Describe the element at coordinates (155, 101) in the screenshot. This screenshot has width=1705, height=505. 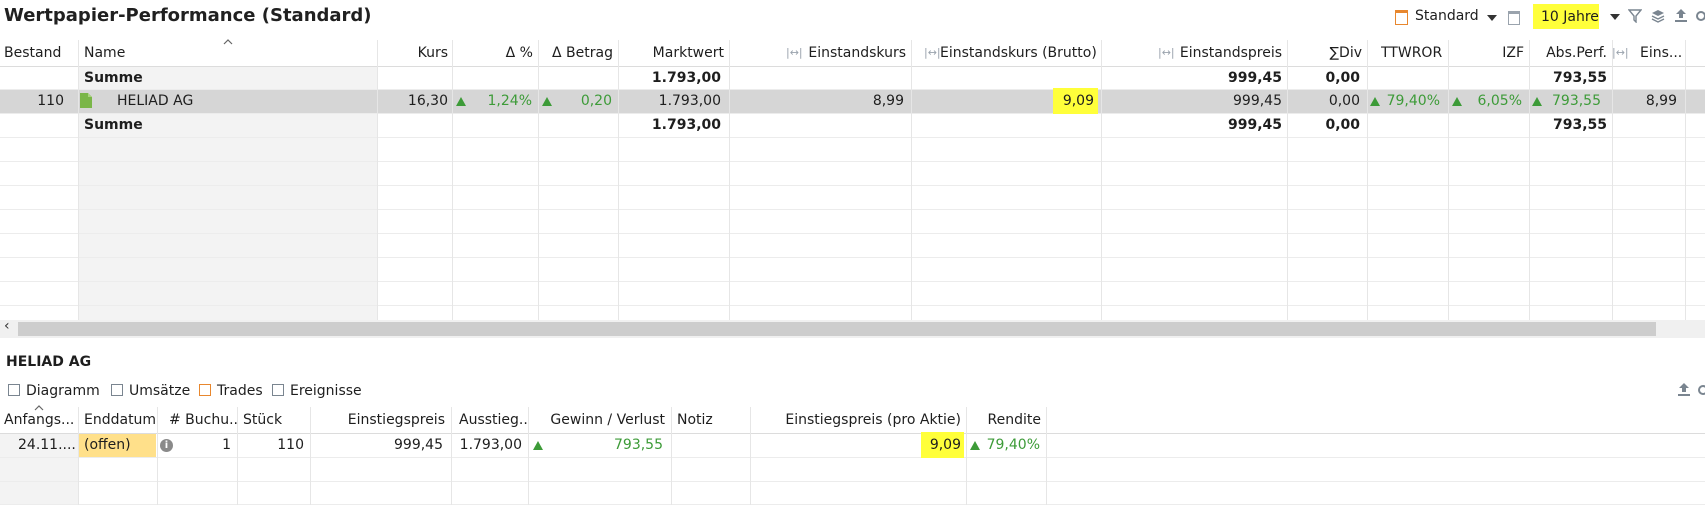
I see `row-name: HELIAD AG` at that location.